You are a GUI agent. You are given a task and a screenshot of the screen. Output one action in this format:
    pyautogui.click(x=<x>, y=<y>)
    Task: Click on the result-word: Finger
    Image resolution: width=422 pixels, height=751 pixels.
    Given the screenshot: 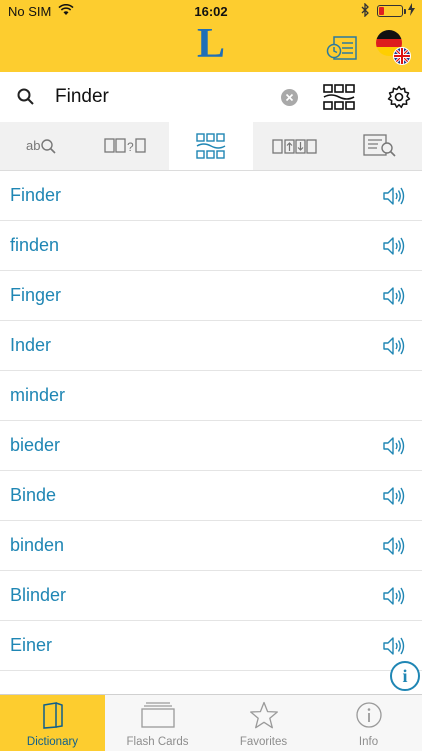 What is the action you would take?
    pyautogui.click(x=36, y=295)
    